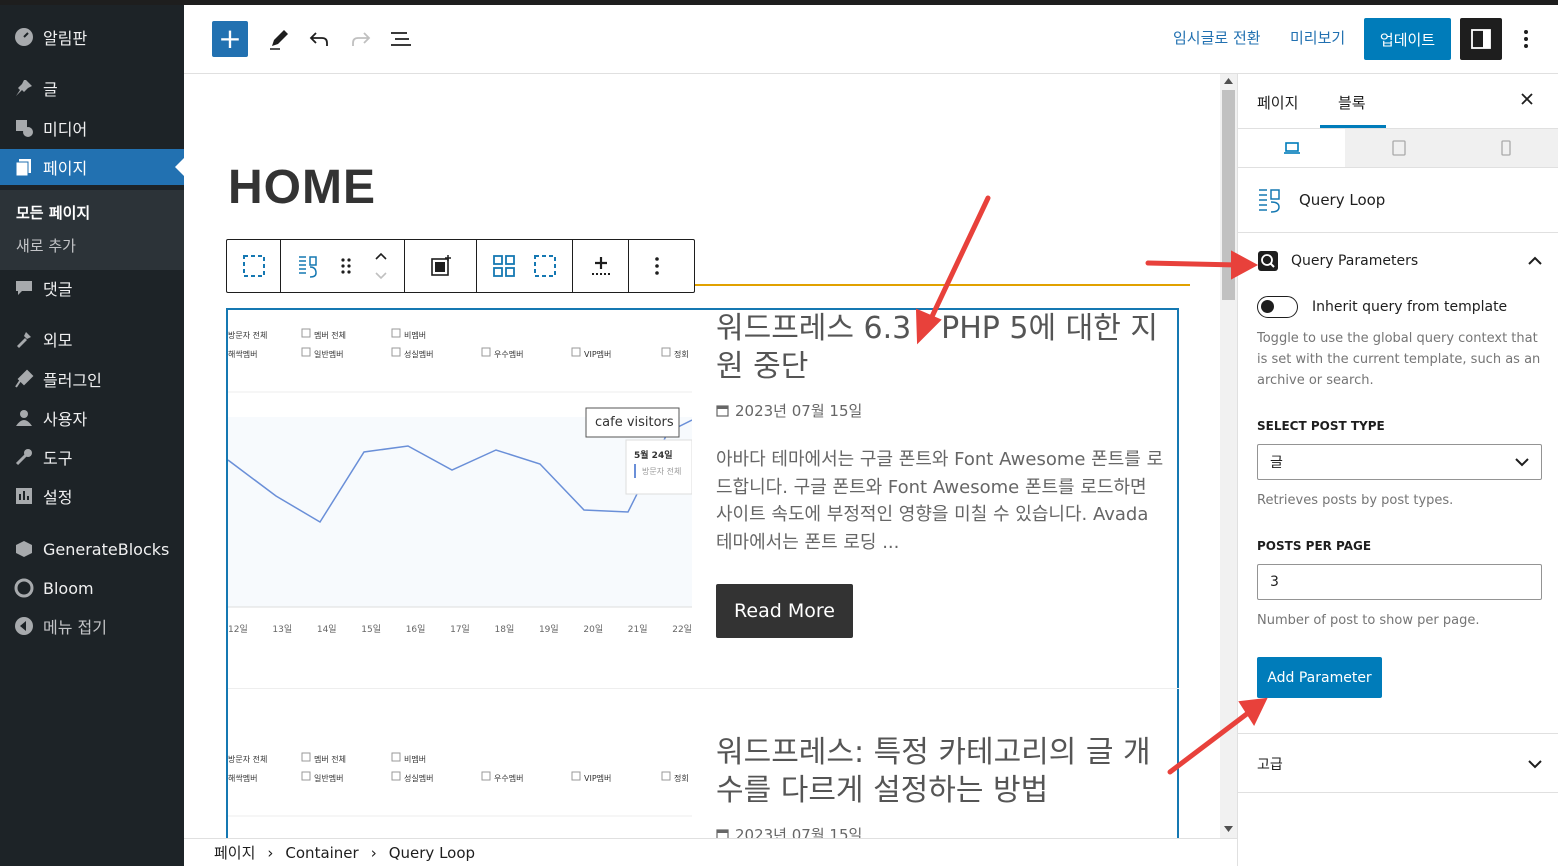 The height and width of the screenshot is (866, 1558). What do you see at coordinates (1355, 500) in the screenshot?
I see `post-type-help: Retrieves posts by post types.` at bounding box center [1355, 500].